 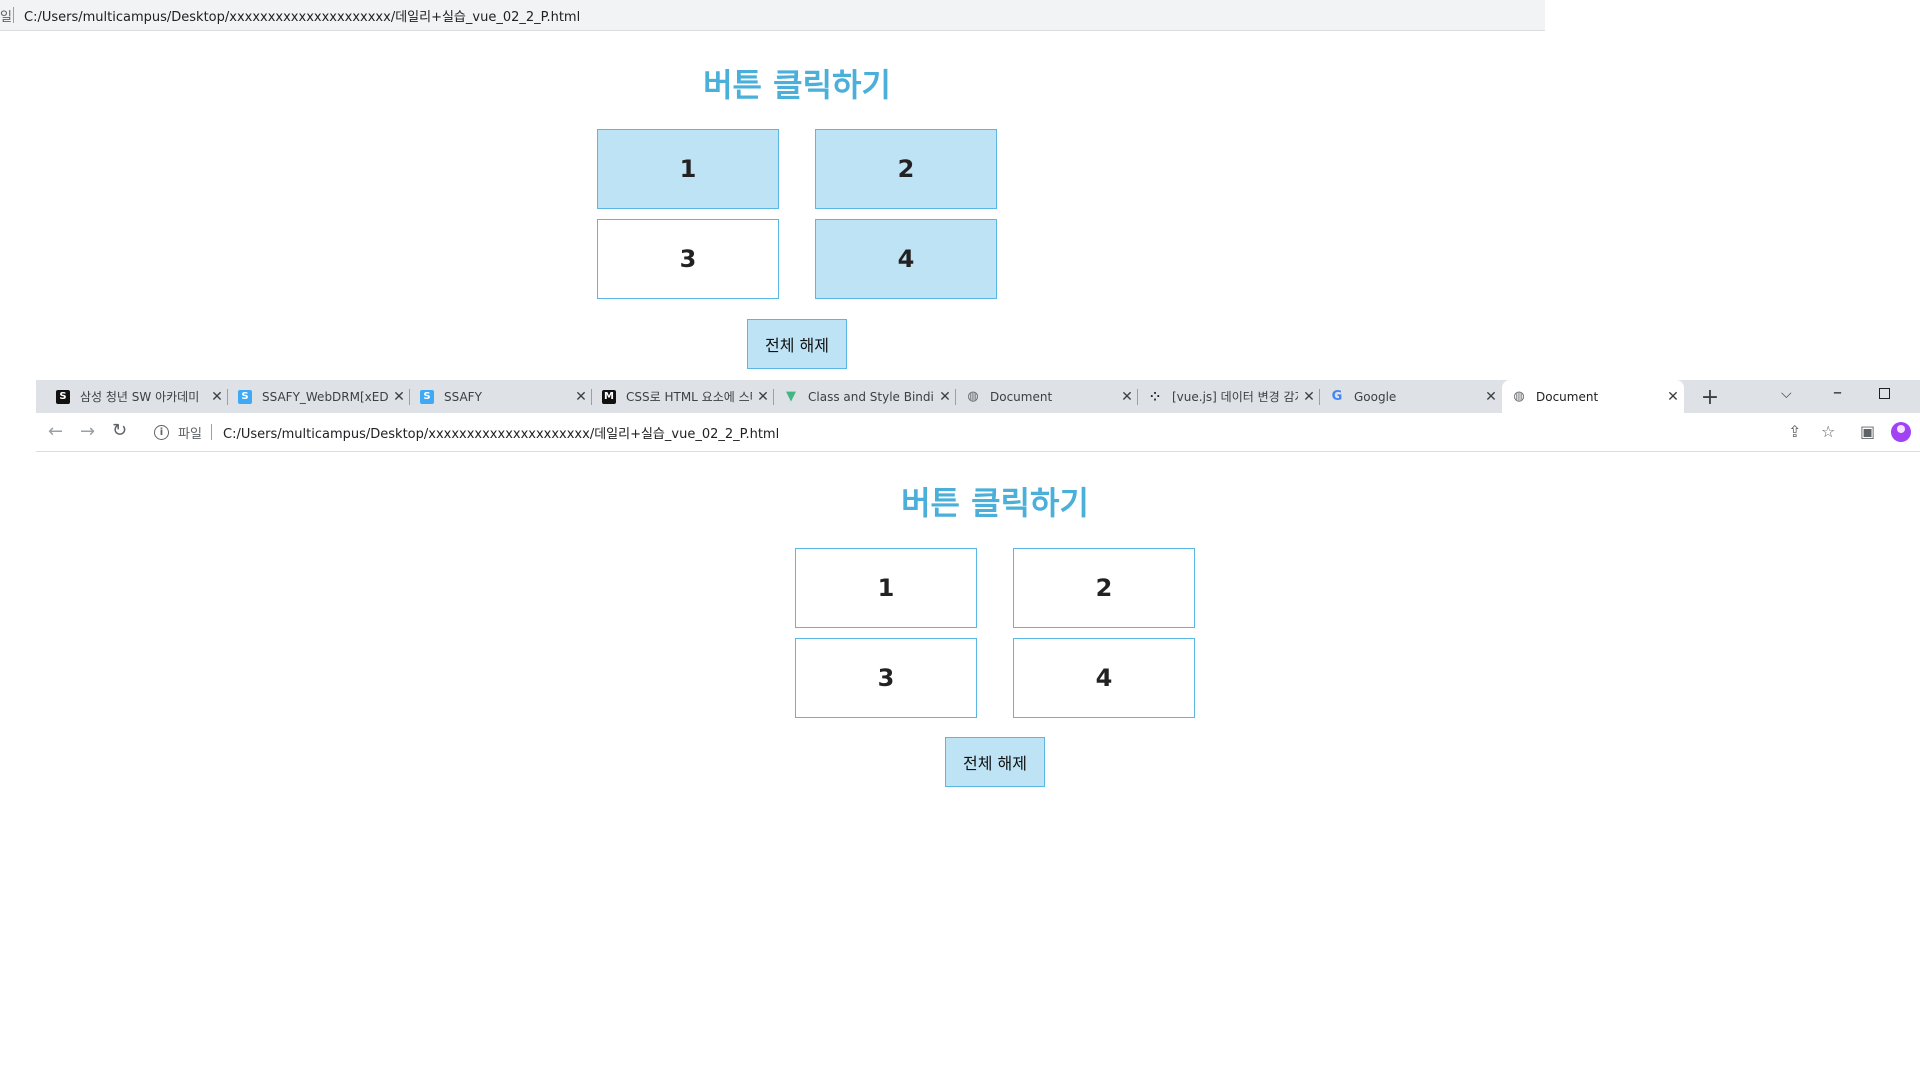 I want to click on top-reset-all-button: 전체 해제, so click(x=797, y=344).